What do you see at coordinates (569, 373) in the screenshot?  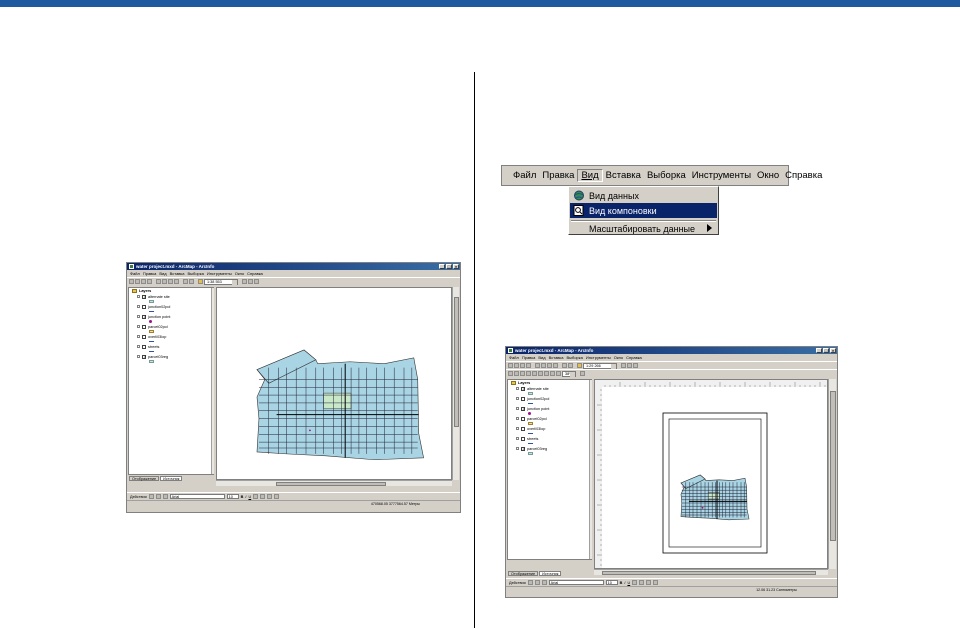 I see `layout-zoom-box: 38%` at bounding box center [569, 373].